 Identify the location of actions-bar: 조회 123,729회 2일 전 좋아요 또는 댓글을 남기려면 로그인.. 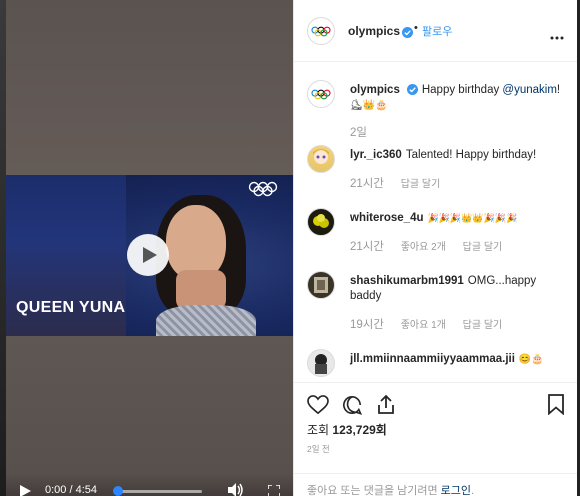
(435, 439).